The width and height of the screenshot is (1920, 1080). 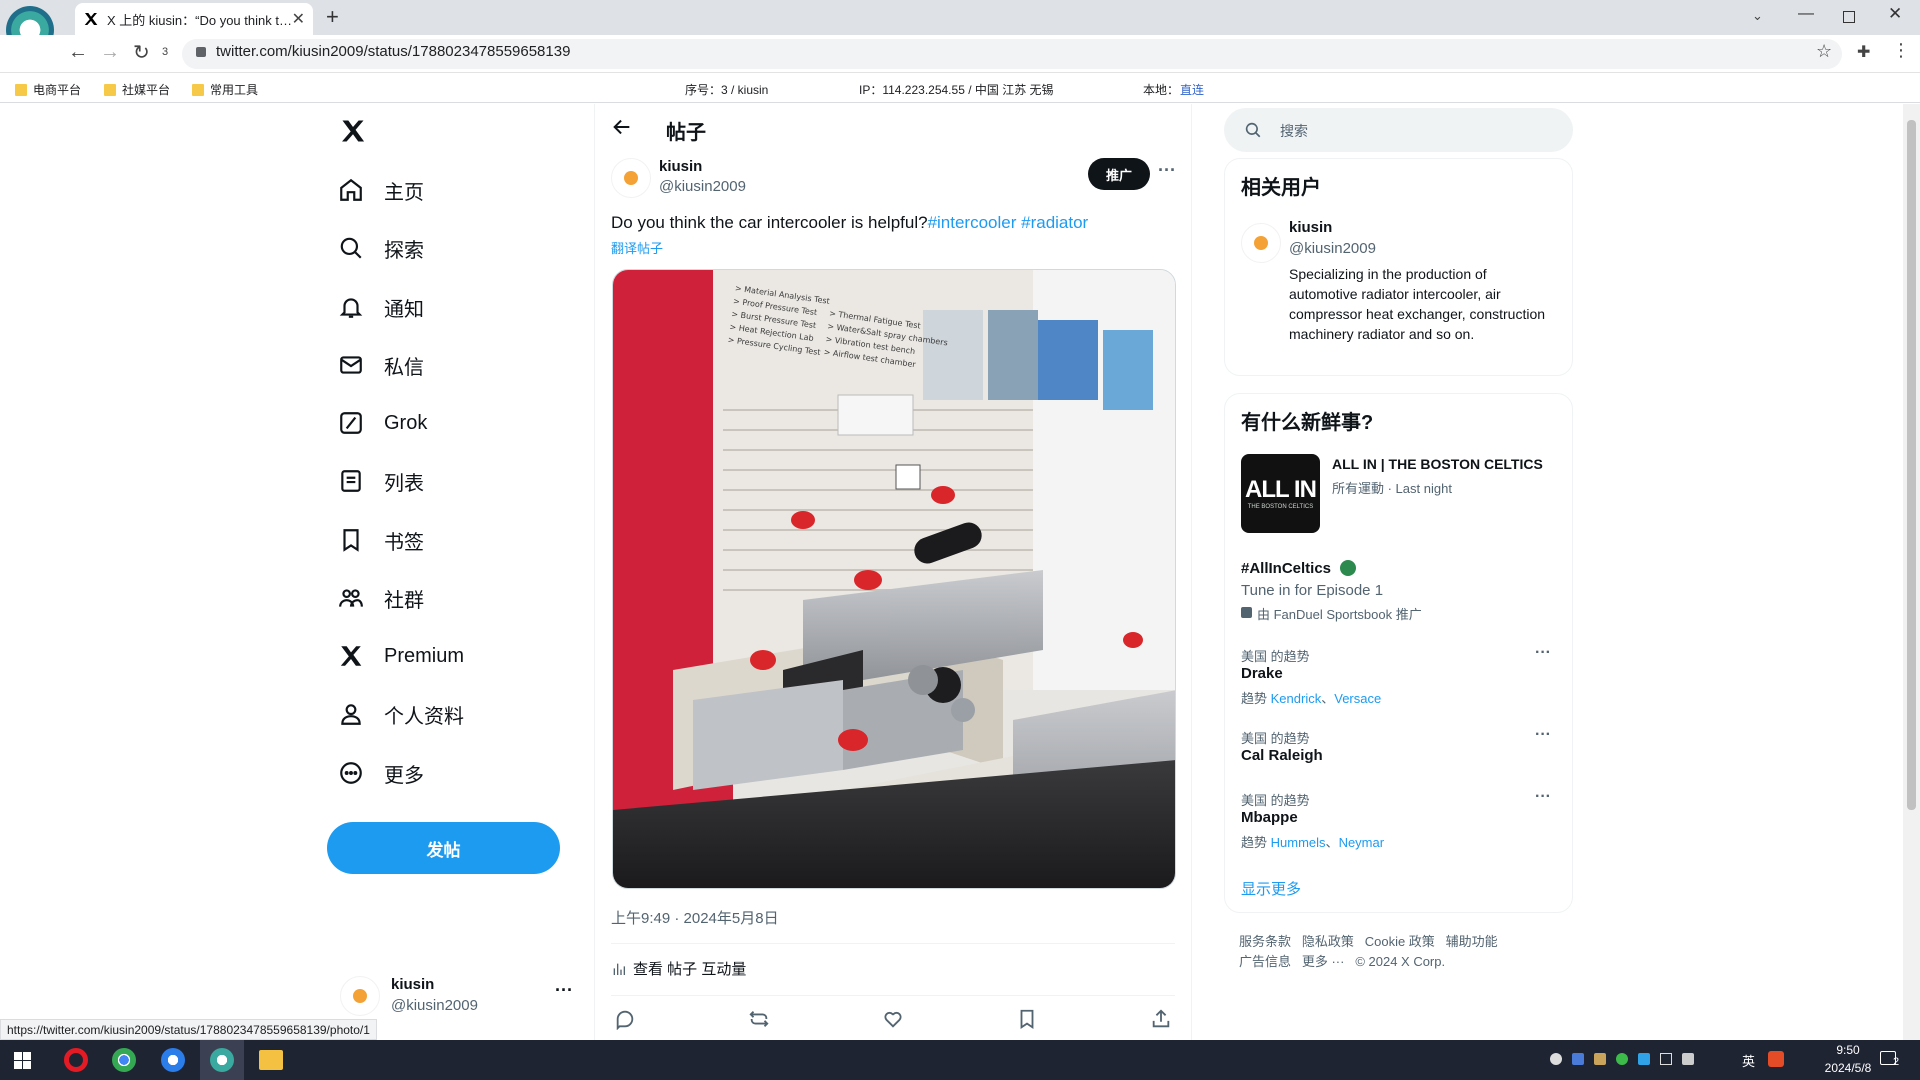 What do you see at coordinates (1863, 52) in the screenshot?
I see `puzzle-icon: ✚` at bounding box center [1863, 52].